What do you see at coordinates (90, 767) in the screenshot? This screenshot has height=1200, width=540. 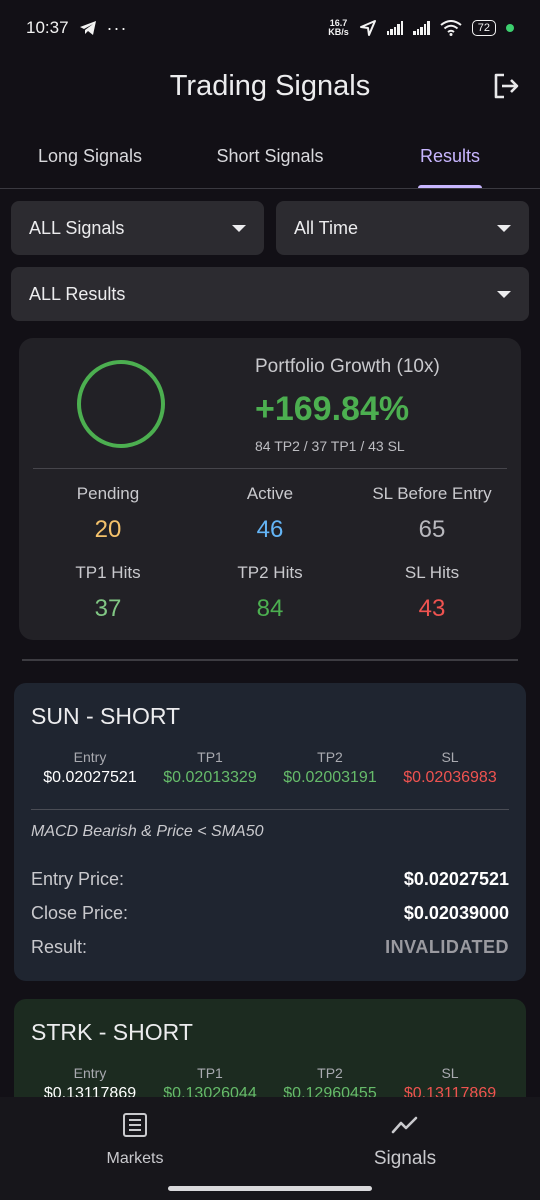 I see `level-entry: Entry $0.02027521` at bounding box center [90, 767].